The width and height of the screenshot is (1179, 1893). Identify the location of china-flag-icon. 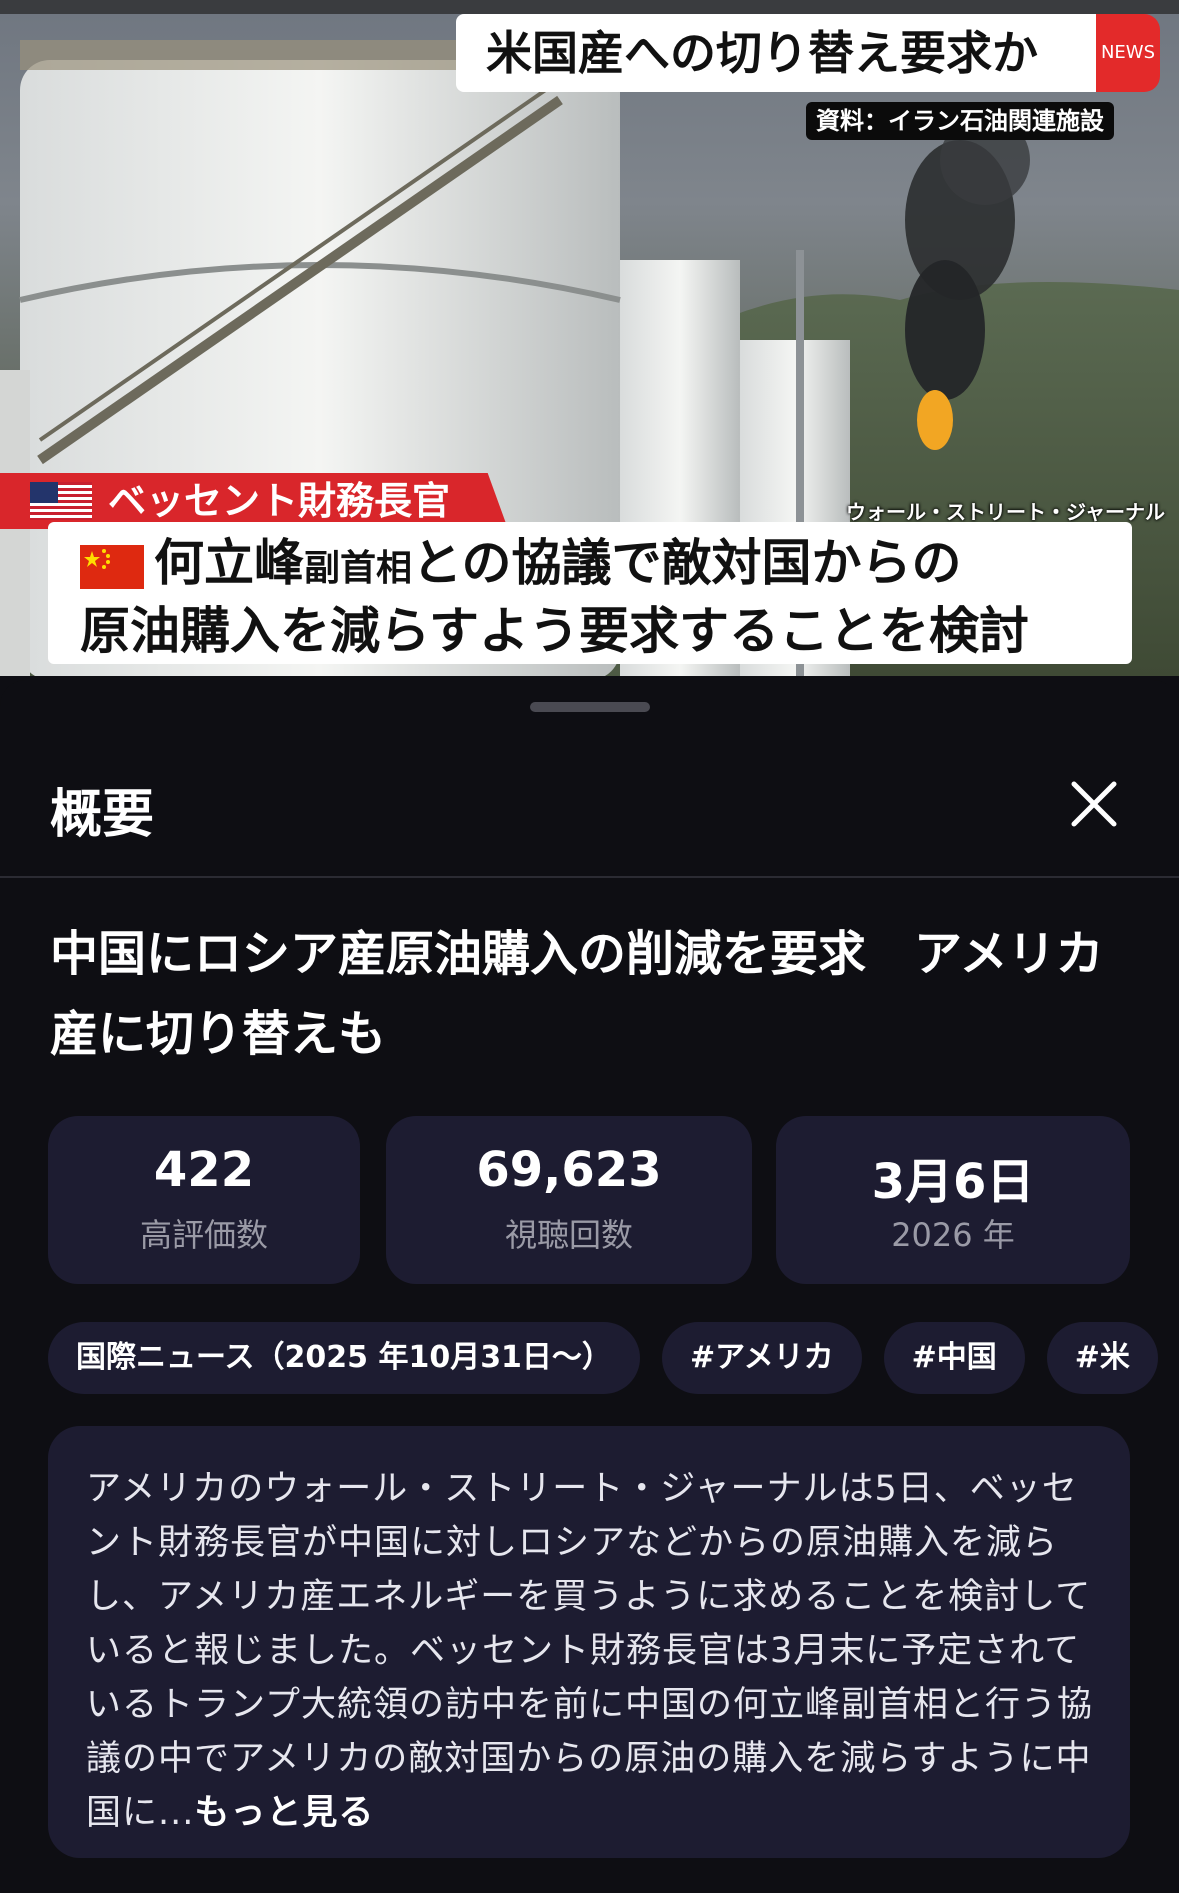
(112, 566).